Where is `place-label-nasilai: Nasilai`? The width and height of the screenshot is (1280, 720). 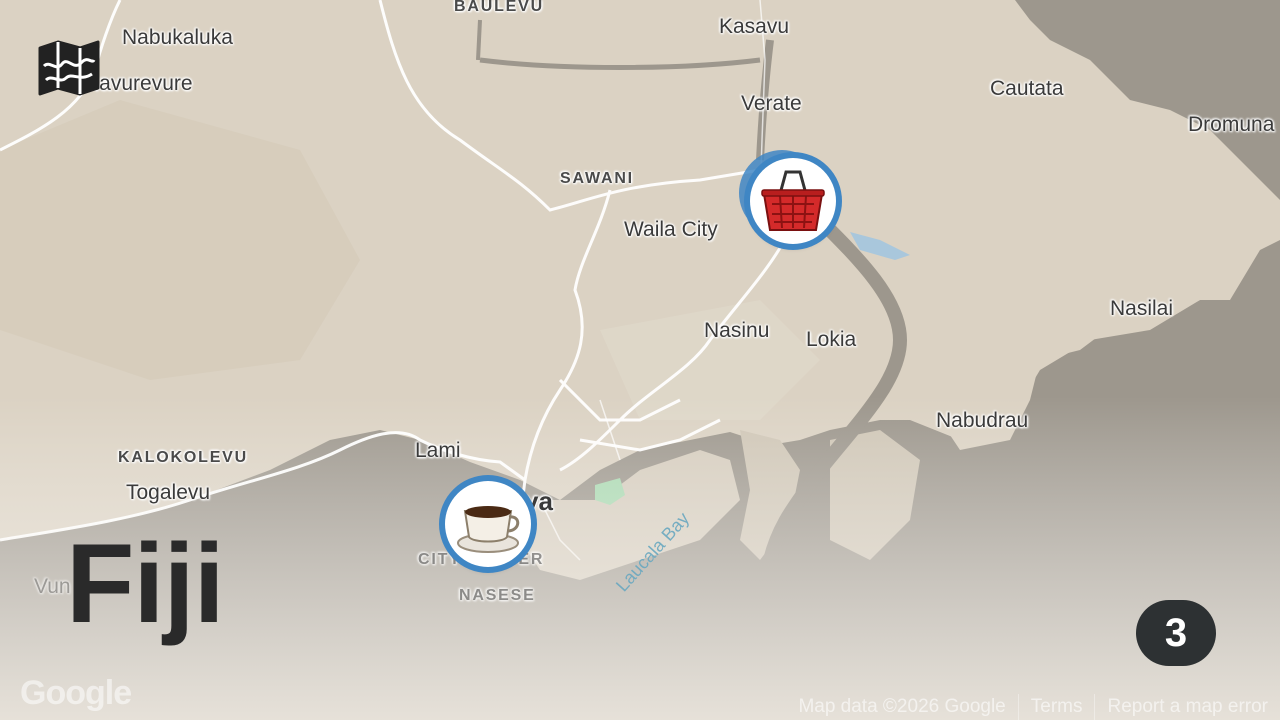
place-label-nasilai: Nasilai is located at coordinates (1142, 308).